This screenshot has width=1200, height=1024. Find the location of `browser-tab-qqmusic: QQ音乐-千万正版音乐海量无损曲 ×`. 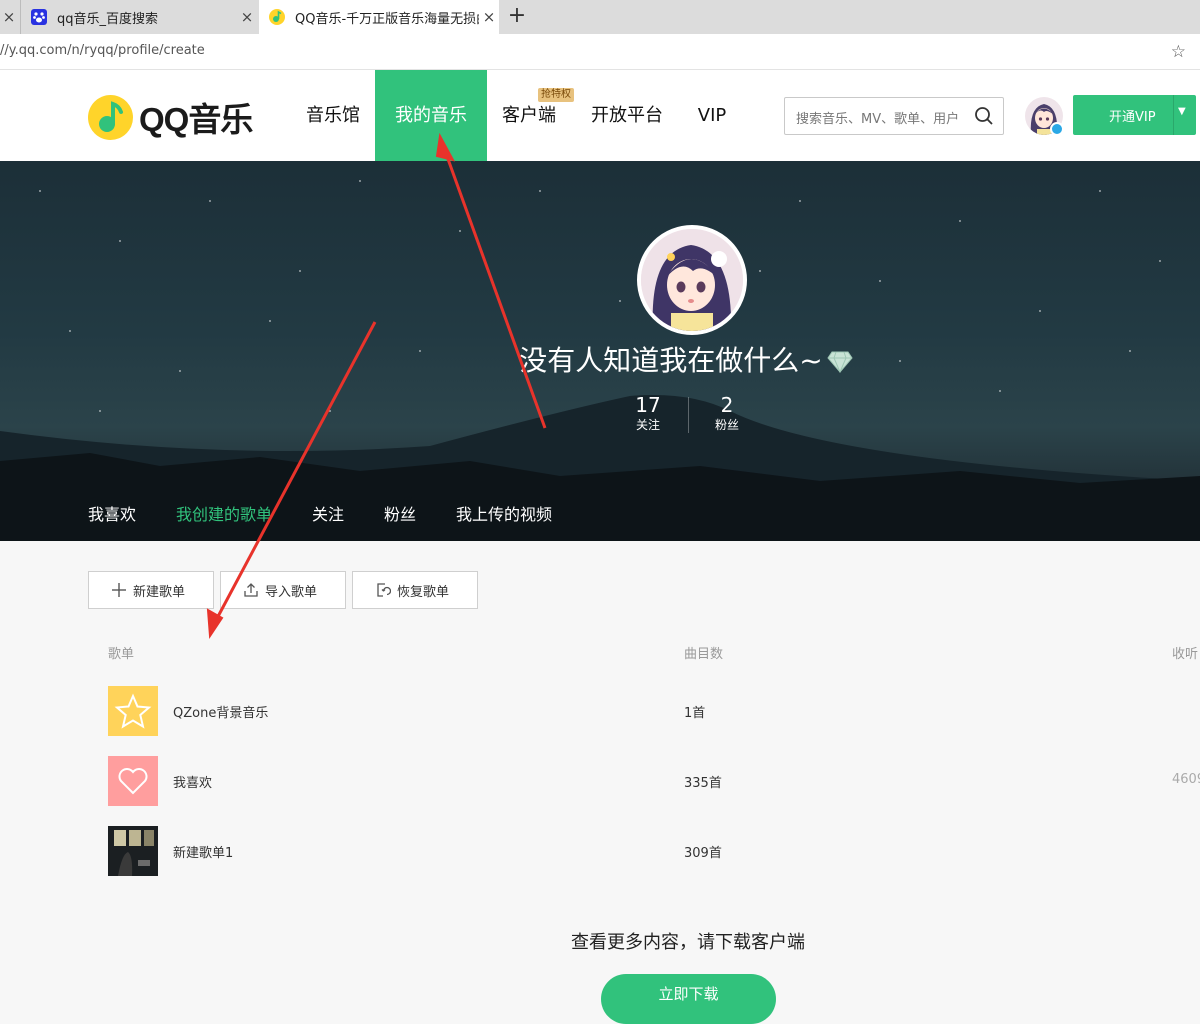

browser-tab-qqmusic: QQ音乐-千万正版音乐海量无损曲 × is located at coordinates (379, 17).